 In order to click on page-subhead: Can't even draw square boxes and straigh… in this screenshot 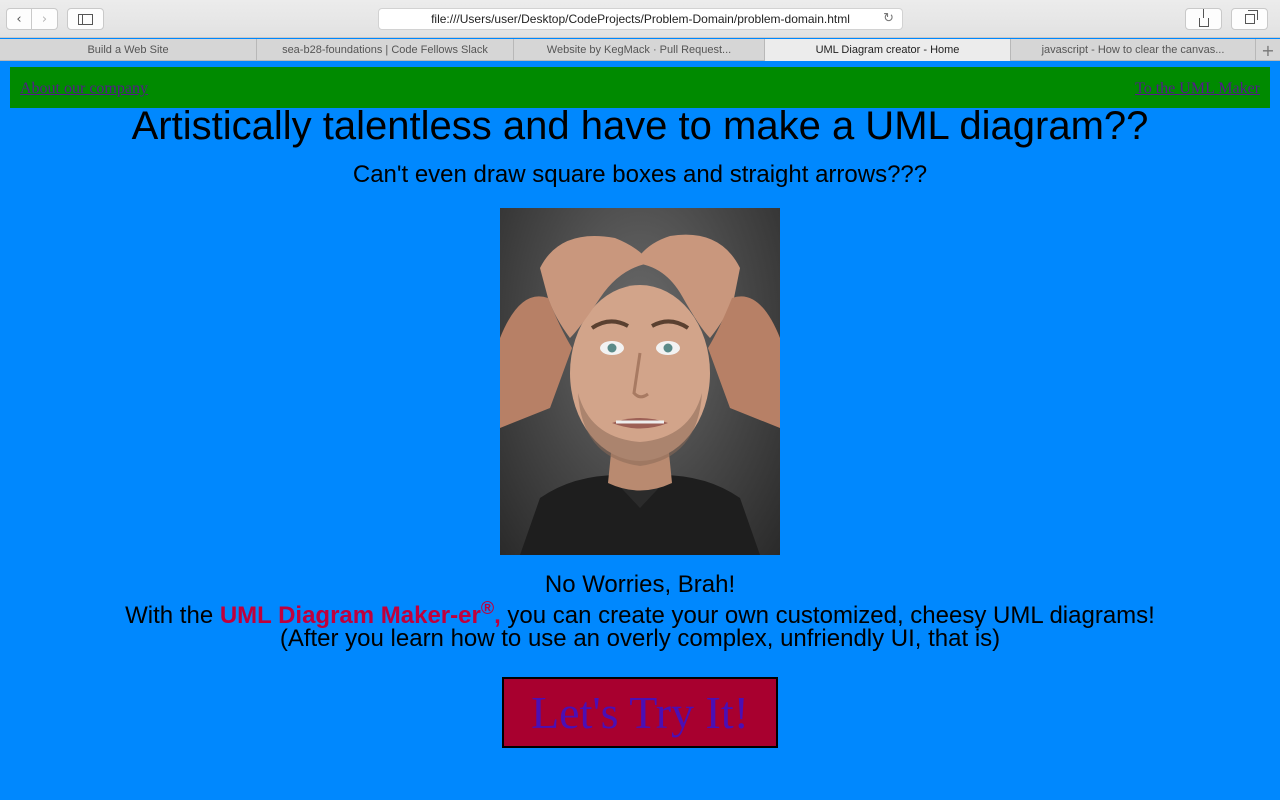, I will do `click(640, 174)`.